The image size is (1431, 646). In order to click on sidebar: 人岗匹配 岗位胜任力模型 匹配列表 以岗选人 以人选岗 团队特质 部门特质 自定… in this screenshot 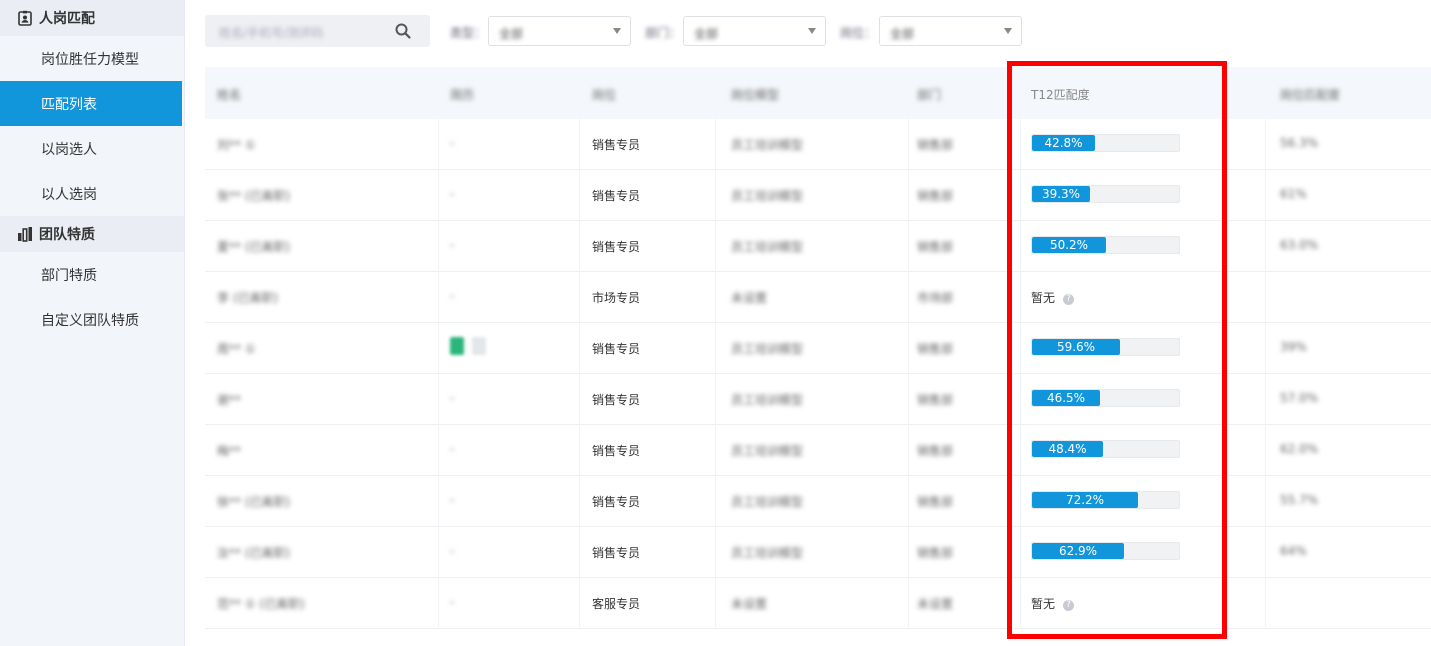, I will do `click(92, 323)`.